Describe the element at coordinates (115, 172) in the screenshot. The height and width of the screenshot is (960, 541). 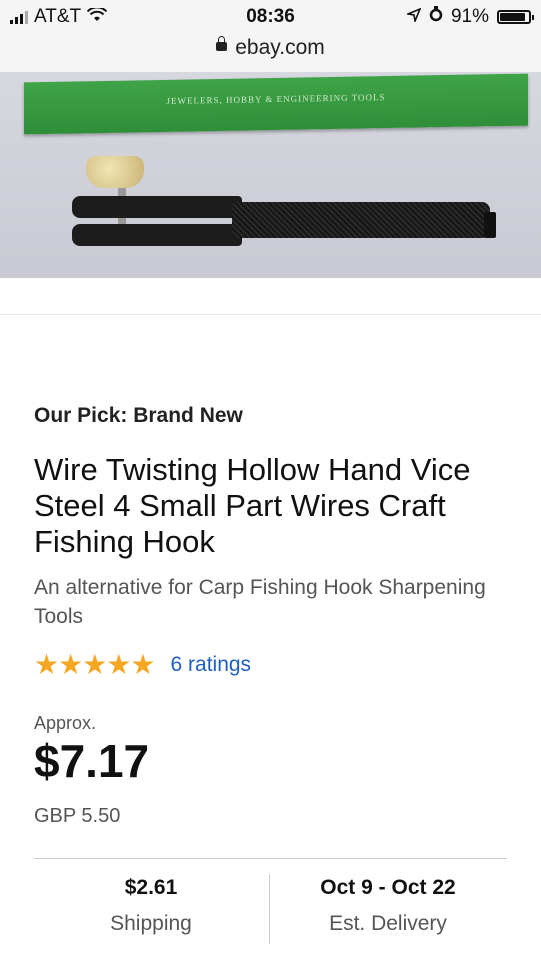
I see `wingnut` at that location.